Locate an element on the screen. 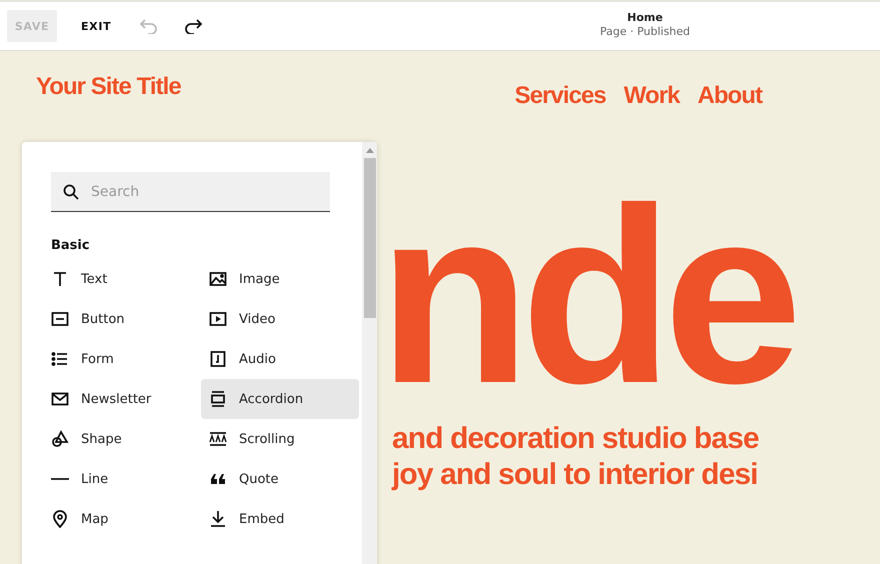 This screenshot has height=564, width=880. scrollbar-thumb is located at coordinates (370, 238).